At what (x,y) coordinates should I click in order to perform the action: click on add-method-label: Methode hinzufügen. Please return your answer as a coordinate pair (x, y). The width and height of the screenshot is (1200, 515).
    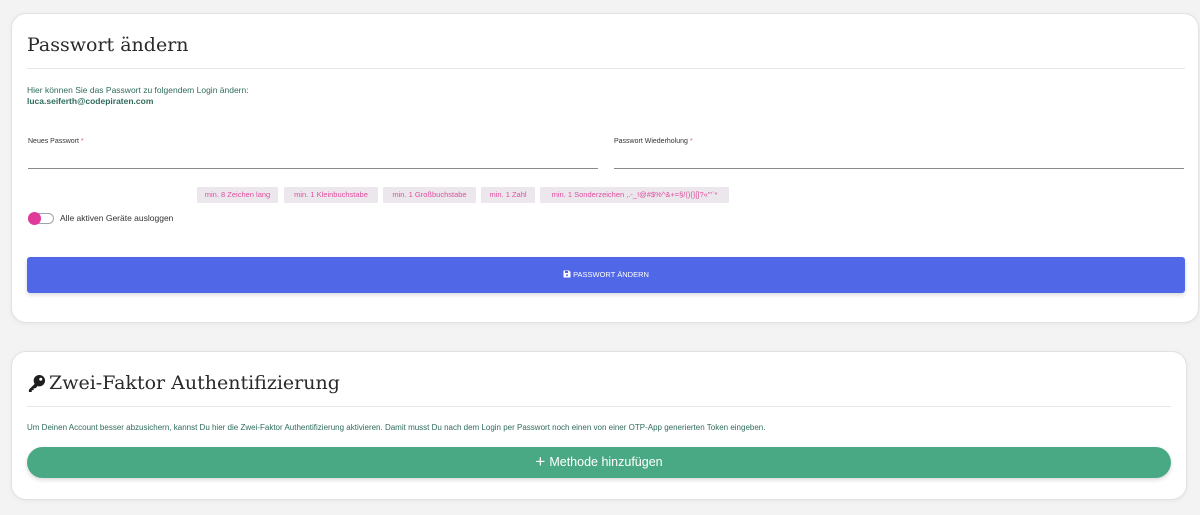
    Looking at the image, I should click on (606, 462).